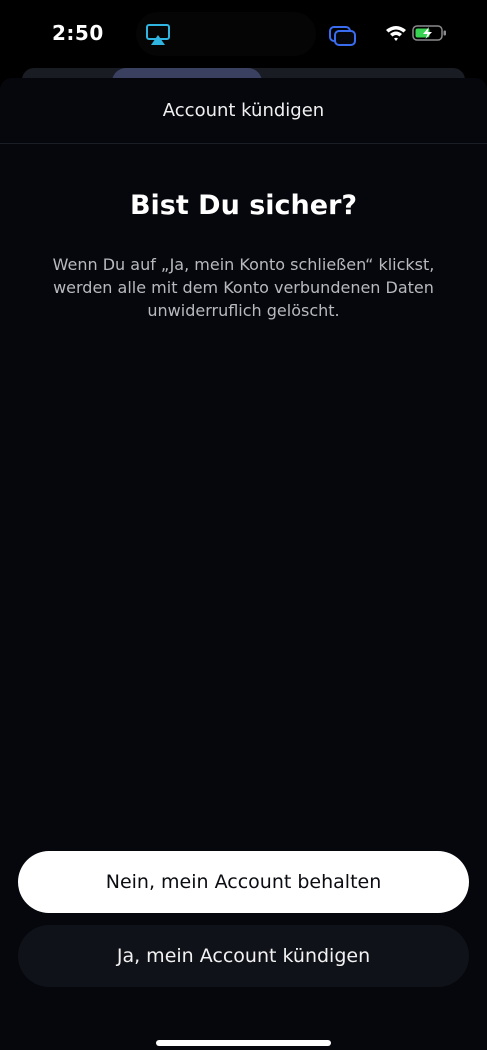 The height and width of the screenshot is (1050, 487). I want to click on battery-charging-icon, so click(430, 33).